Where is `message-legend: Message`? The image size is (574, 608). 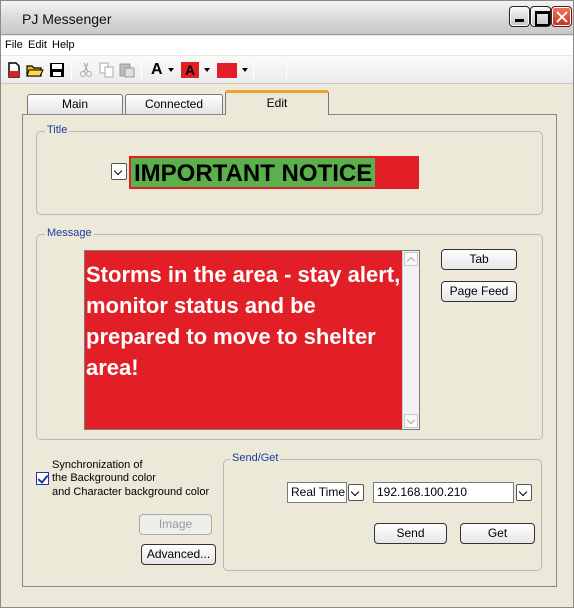 message-legend: Message is located at coordinates (69, 233).